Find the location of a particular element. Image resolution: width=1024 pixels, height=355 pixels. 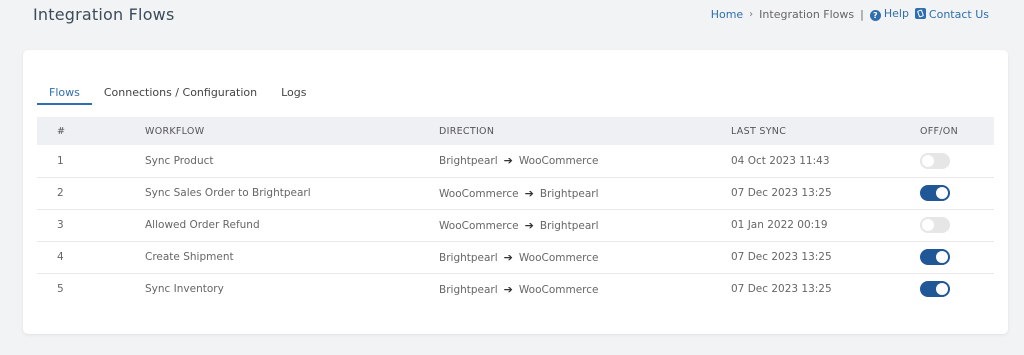

tab-connections-configuration: Connections / Configuration is located at coordinates (180, 94).